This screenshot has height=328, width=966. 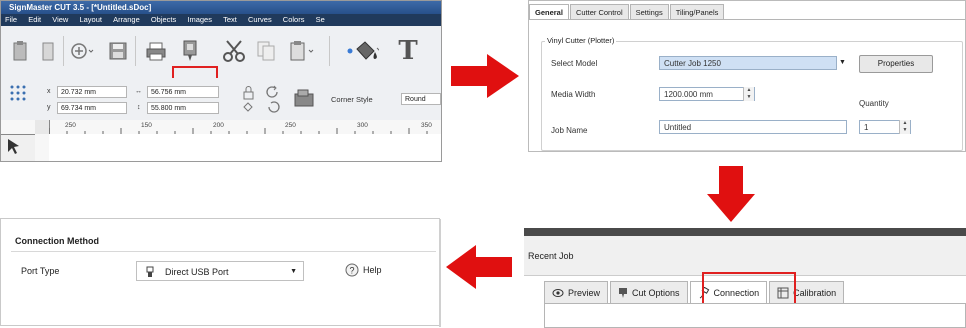 What do you see at coordinates (150, 271) in the screenshot?
I see `usb-plug-icon` at bounding box center [150, 271].